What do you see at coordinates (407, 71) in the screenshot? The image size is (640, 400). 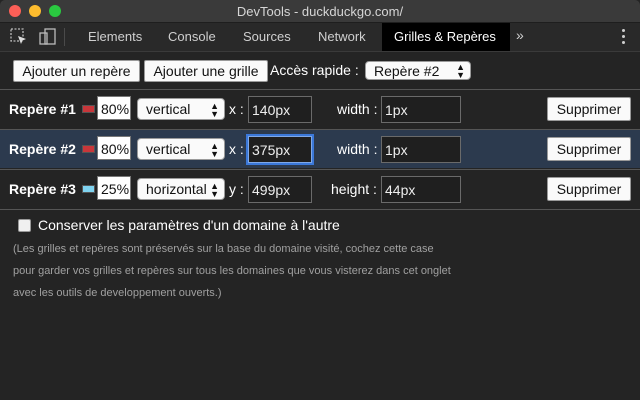 I see `quick-access-value: Repère #2` at bounding box center [407, 71].